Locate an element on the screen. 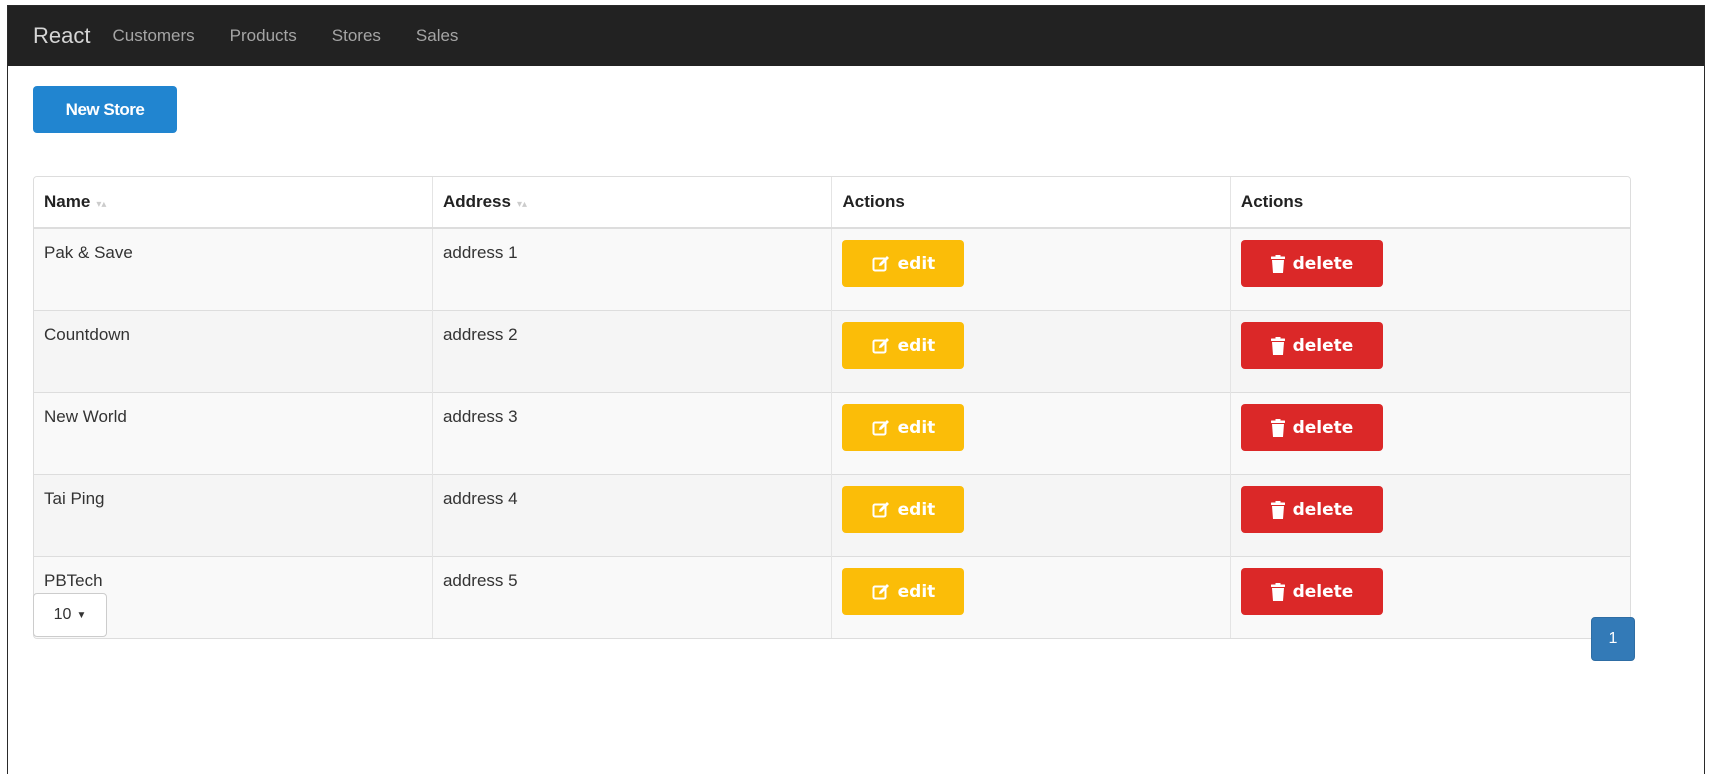  page-button-current: 1 is located at coordinates (1613, 639).